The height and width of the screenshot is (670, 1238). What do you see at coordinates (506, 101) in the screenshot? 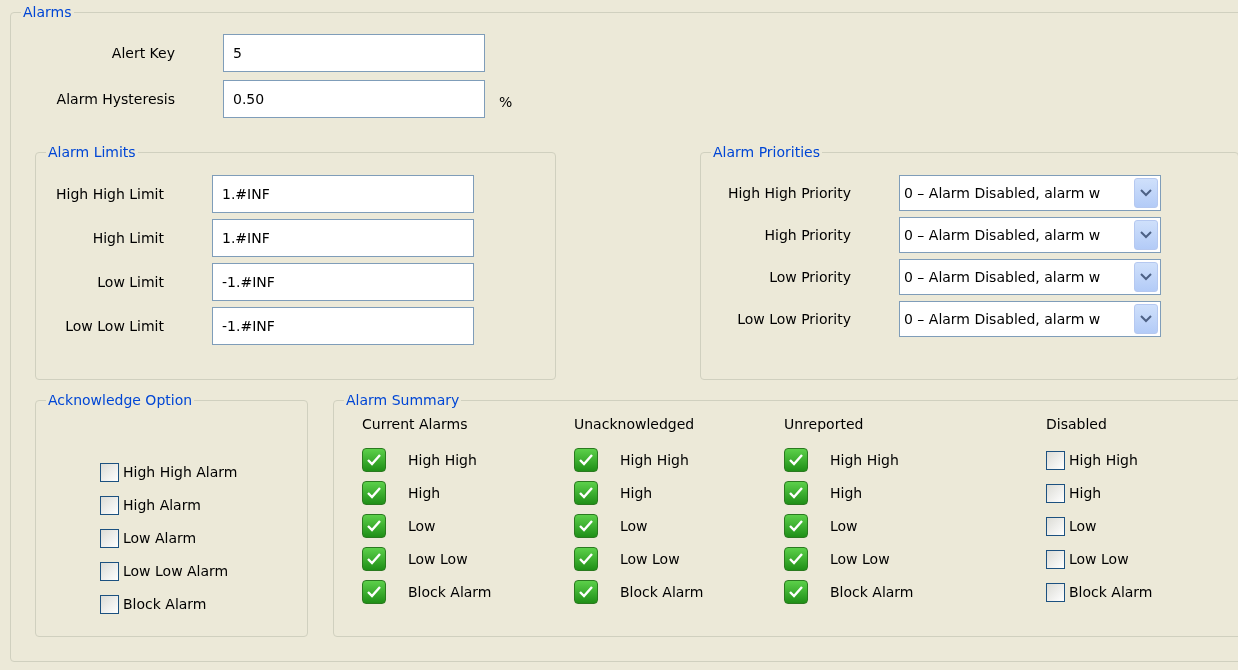
I see `unit-label: %` at bounding box center [506, 101].